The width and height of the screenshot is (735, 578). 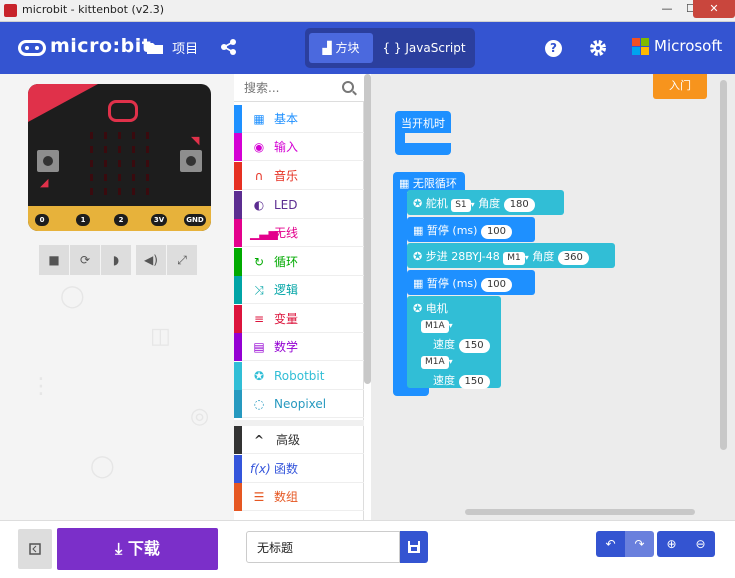 What do you see at coordinates (259, 290) in the screenshot?
I see `shuffle-icon: ⤨` at bounding box center [259, 290].